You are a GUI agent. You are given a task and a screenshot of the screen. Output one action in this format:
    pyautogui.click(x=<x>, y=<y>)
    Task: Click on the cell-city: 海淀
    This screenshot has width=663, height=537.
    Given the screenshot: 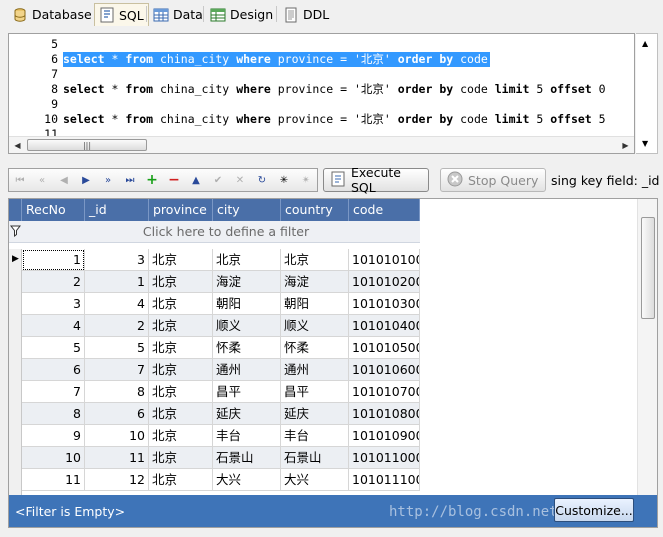 What is the action you would take?
    pyautogui.click(x=247, y=282)
    